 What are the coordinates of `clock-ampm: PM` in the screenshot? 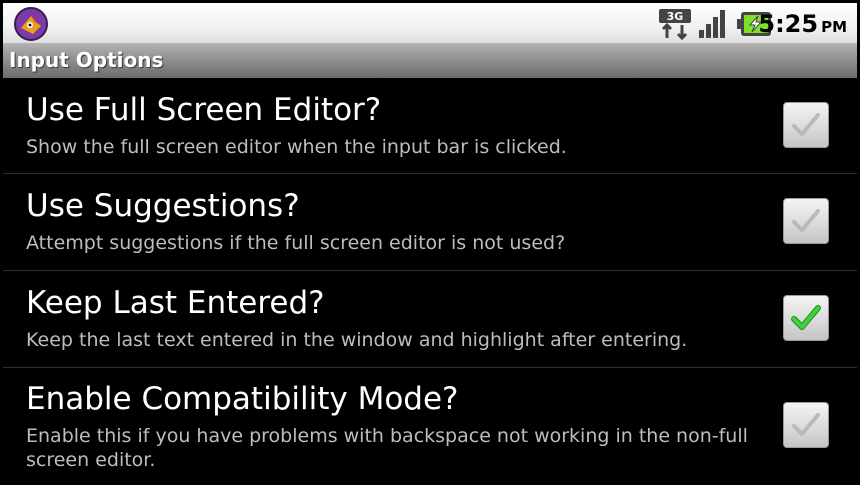 It's located at (834, 27).